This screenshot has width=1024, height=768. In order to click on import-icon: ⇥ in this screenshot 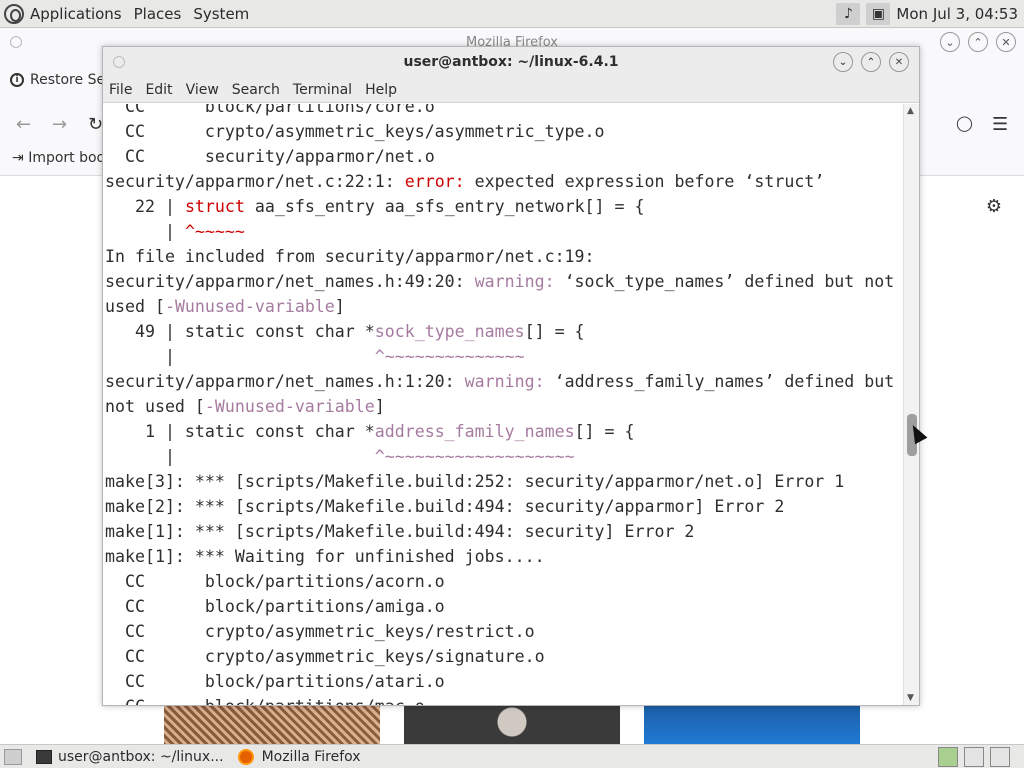, I will do `click(18, 158)`.